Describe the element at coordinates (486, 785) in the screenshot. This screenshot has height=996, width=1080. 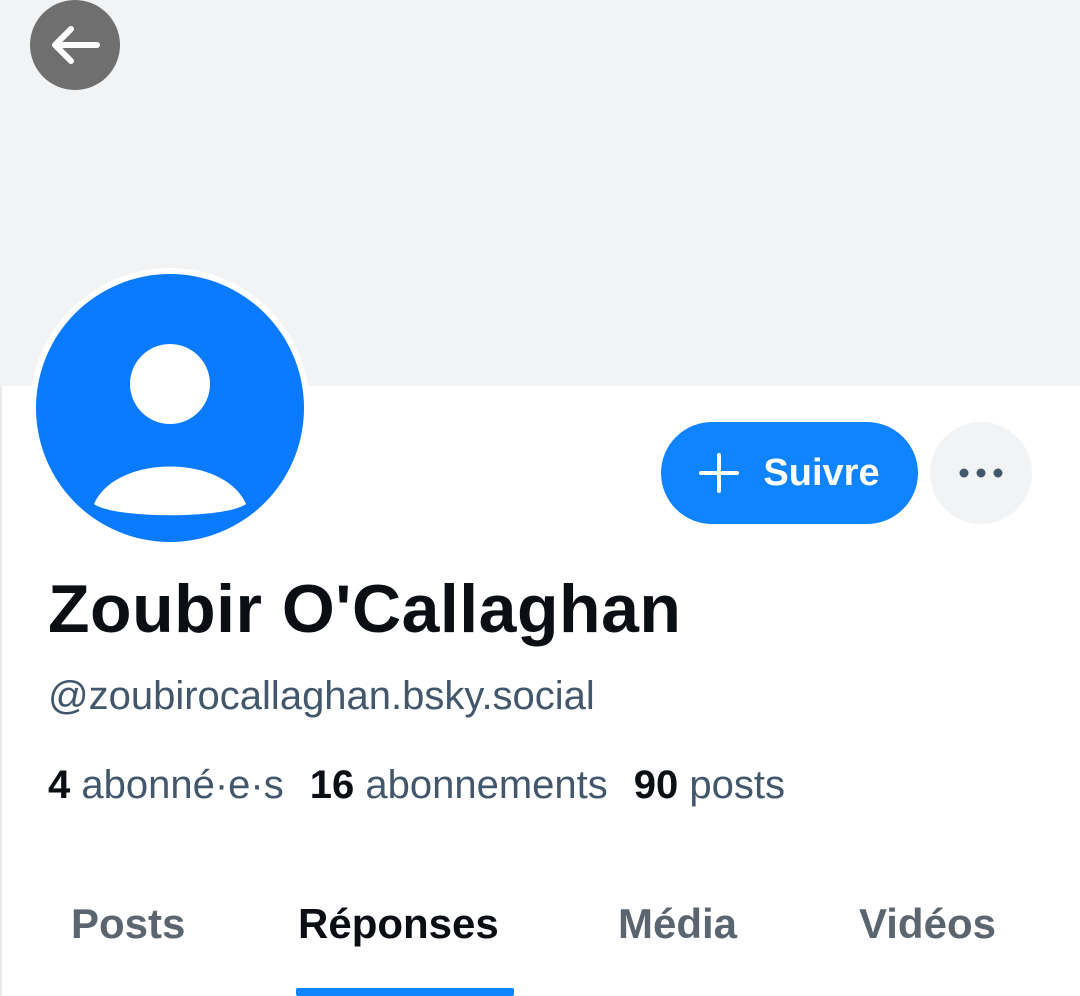
I see `following-label: abonnements` at that location.